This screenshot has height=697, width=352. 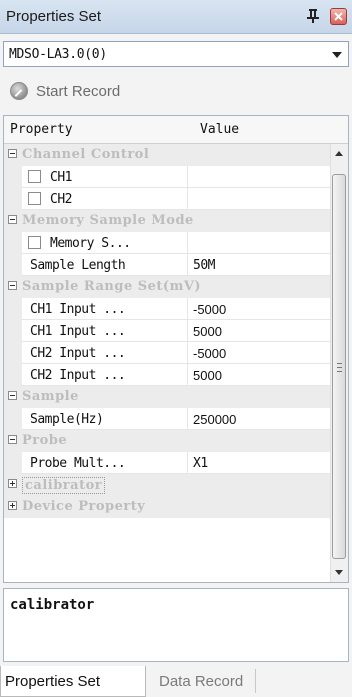 What do you see at coordinates (34, 176) in the screenshot?
I see `ch1-checkbox` at bounding box center [34, 176].